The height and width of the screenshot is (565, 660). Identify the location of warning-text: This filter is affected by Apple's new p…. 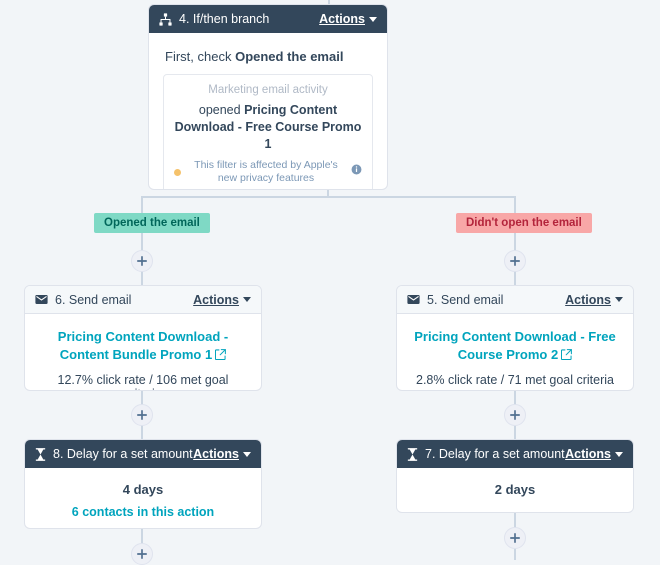
(266, 171).